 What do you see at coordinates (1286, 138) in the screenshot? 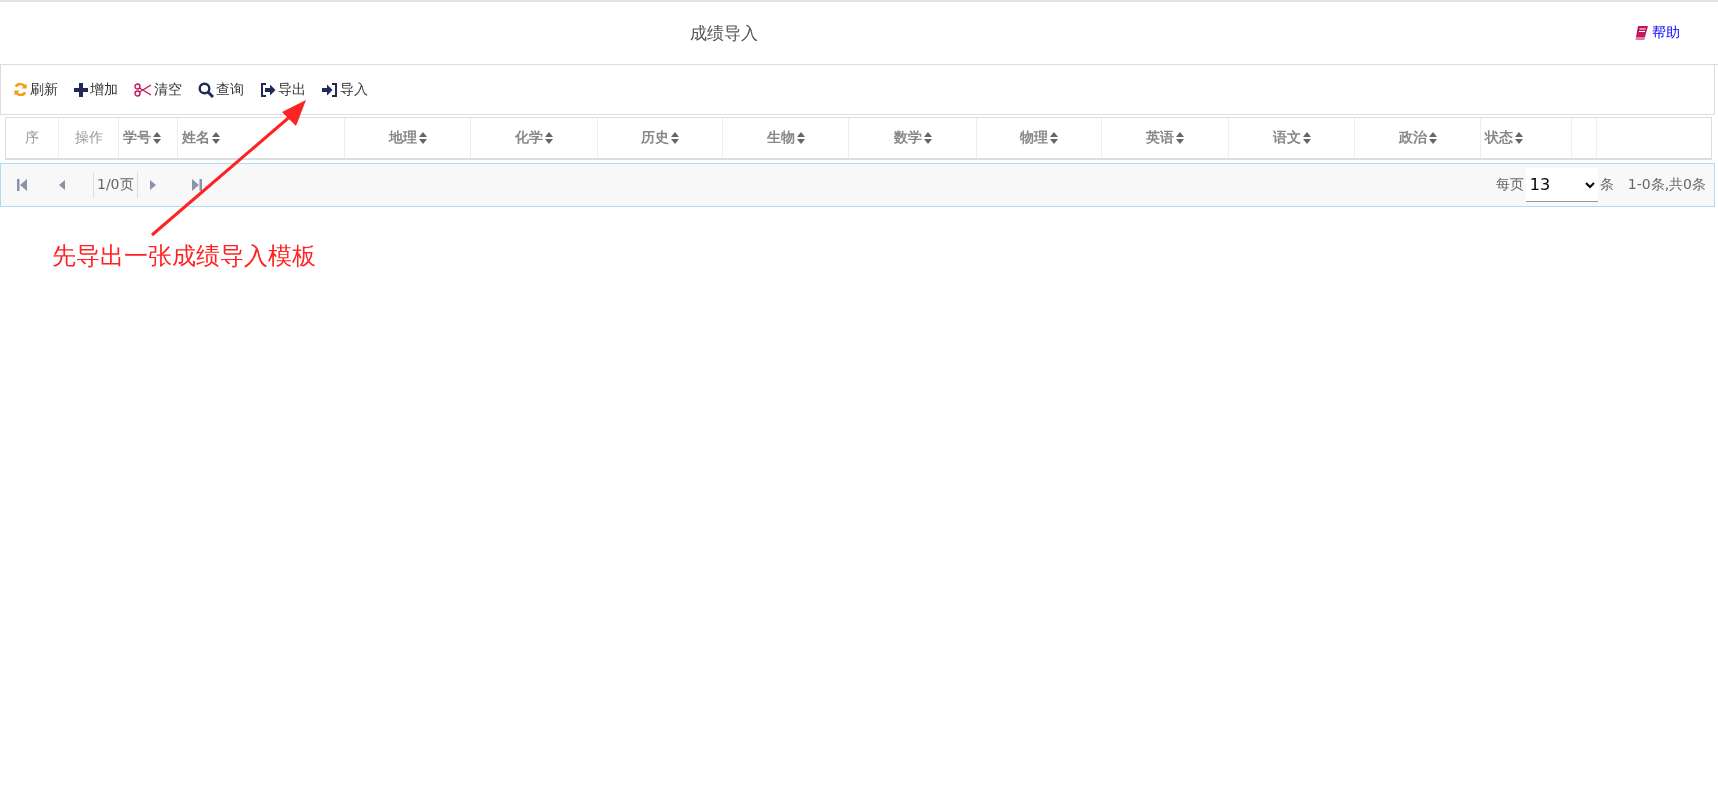
I see `column-header: 语文` at bounding box center [1286, 138].